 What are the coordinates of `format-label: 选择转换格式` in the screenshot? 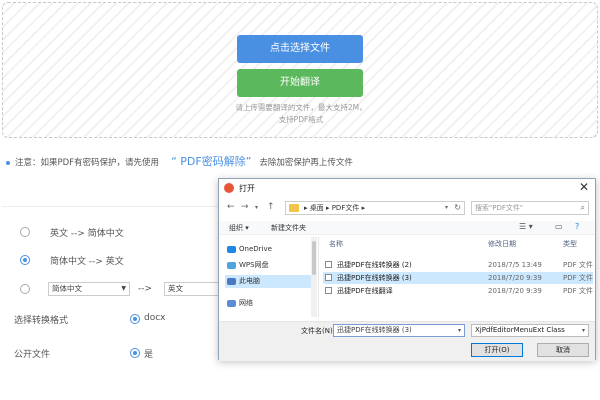 It's located at (41, 321).